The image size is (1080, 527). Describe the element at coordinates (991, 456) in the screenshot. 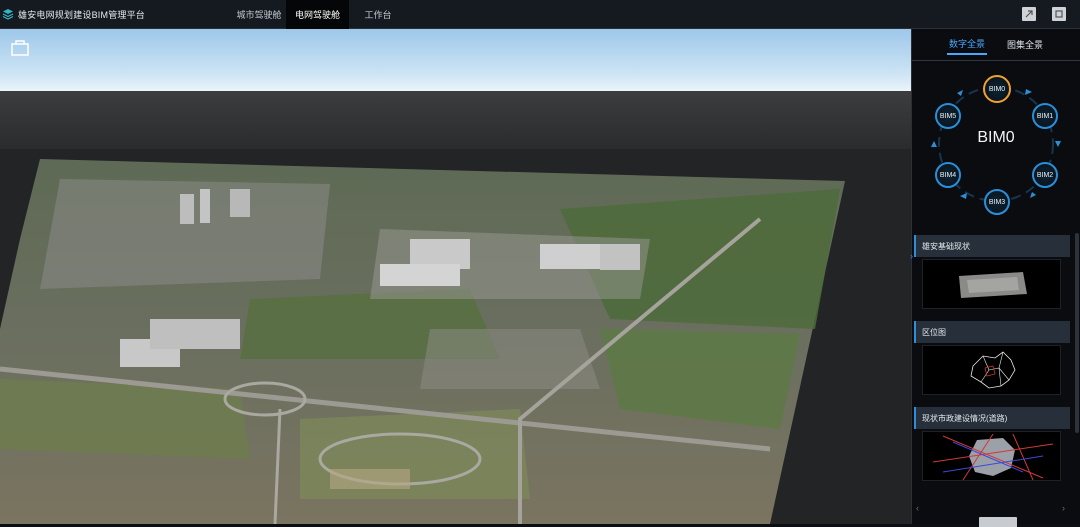

I see `thumbnail-municipal-roads` at that location.